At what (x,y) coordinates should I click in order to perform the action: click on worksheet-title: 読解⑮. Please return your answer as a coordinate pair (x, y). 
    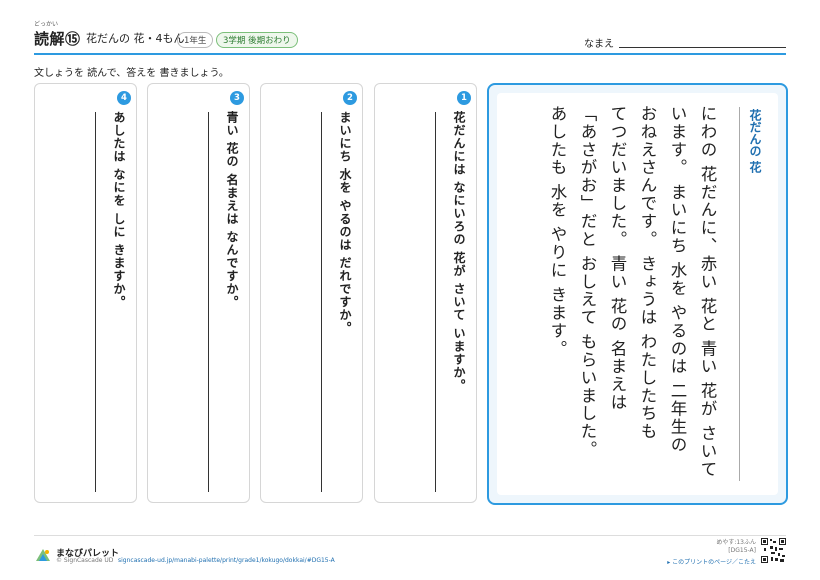
    Looking at the image, I should click on (57, 39).